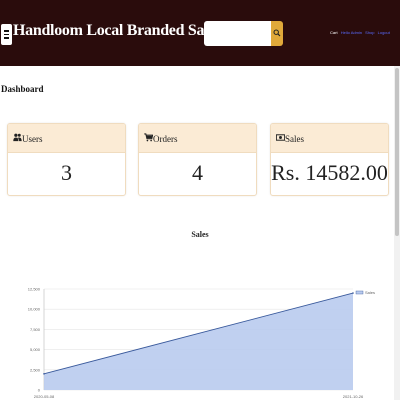 This screenshot has width=400, height=400. I want to click on legend-swatch, so click(359, 292).